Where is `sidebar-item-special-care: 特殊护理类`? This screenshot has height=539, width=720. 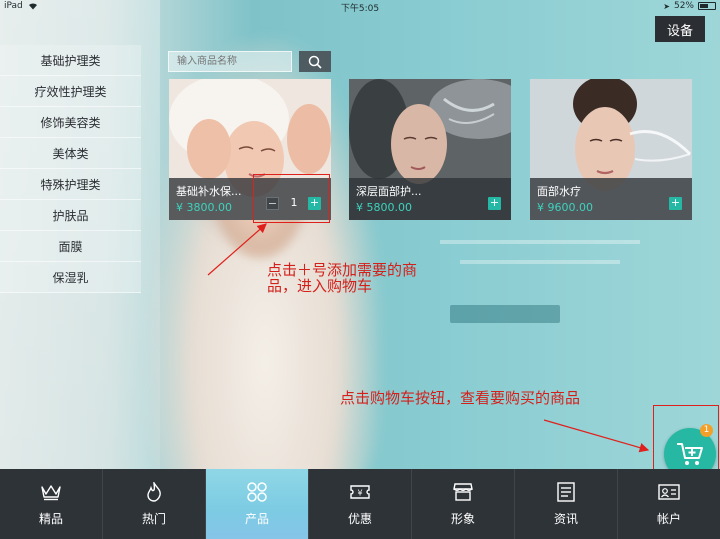
sidebar-item-special-care: 特殊护理类 is located at coordinates (70, 184).